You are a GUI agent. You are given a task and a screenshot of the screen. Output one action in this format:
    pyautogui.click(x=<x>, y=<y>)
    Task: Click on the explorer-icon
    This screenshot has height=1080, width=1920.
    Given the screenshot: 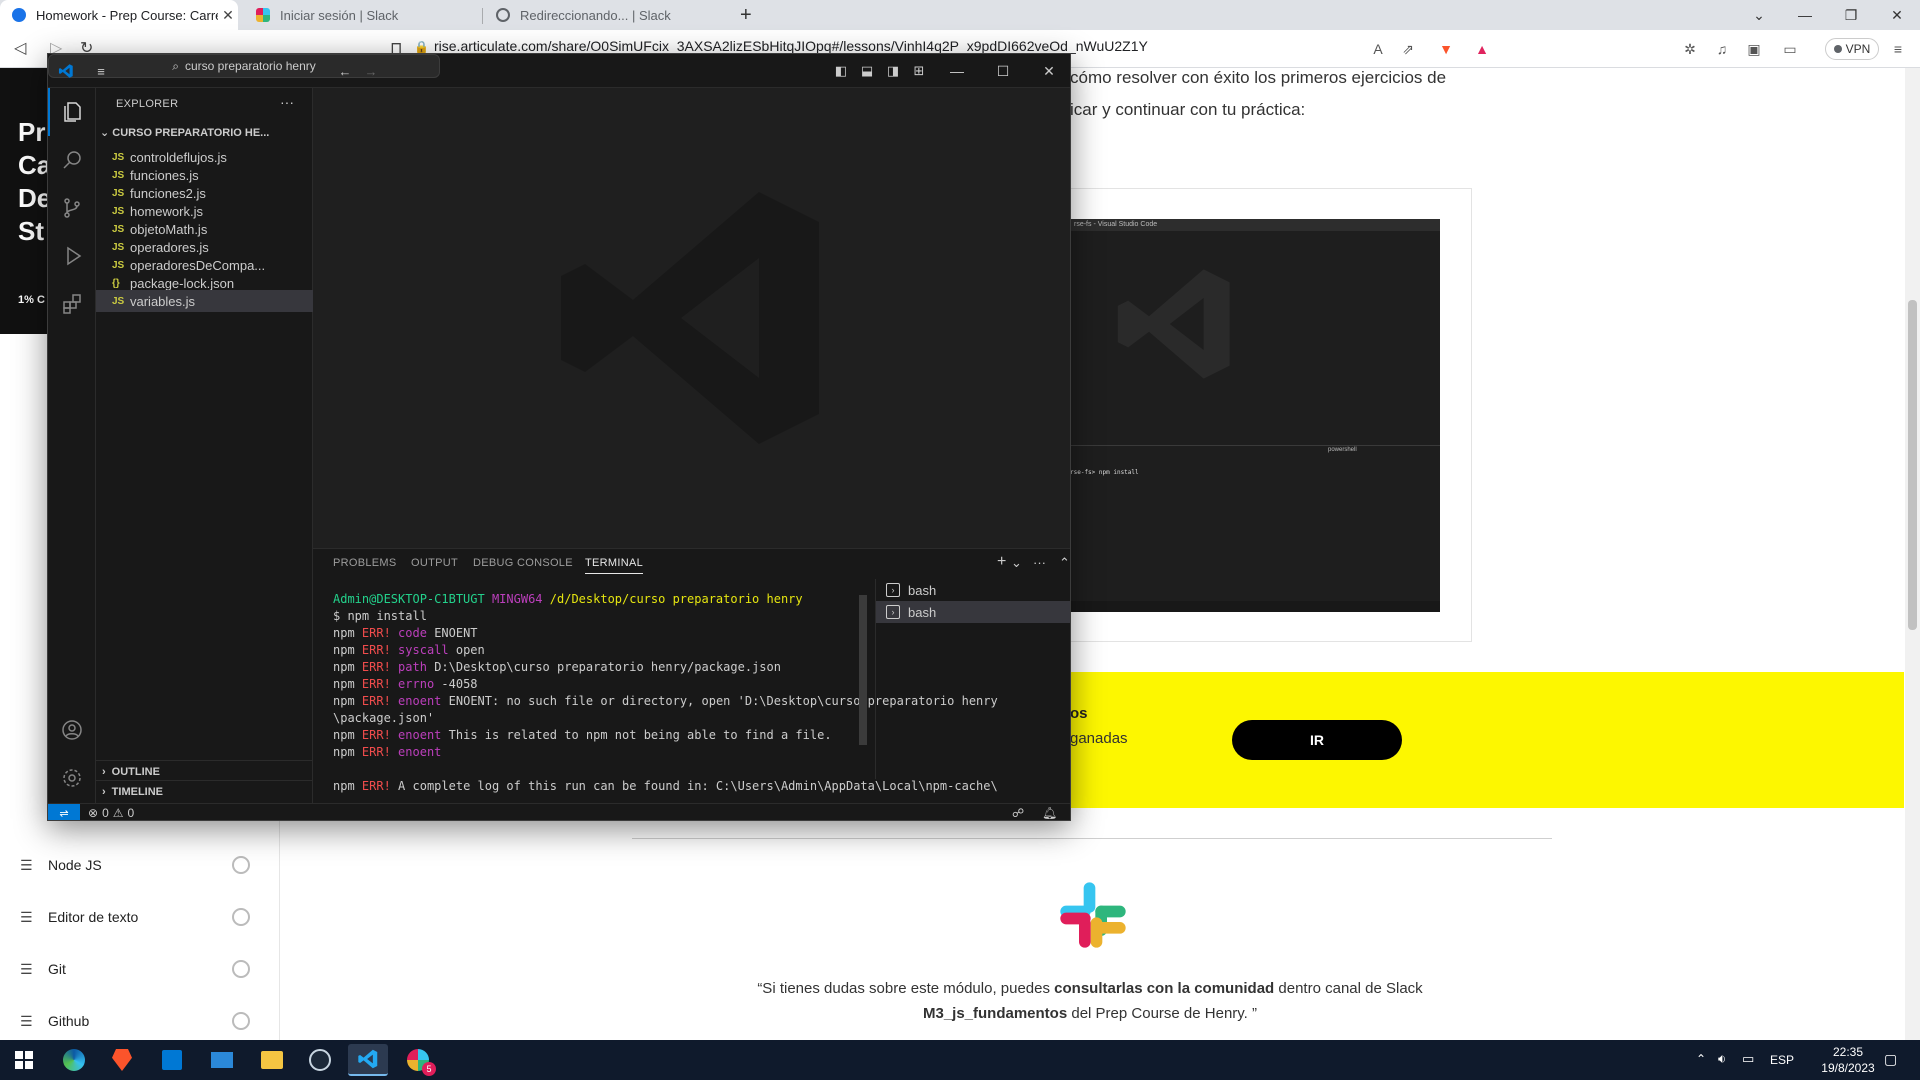 What is the action you would take?
    pyautogui.click(x=72, y=112)
    